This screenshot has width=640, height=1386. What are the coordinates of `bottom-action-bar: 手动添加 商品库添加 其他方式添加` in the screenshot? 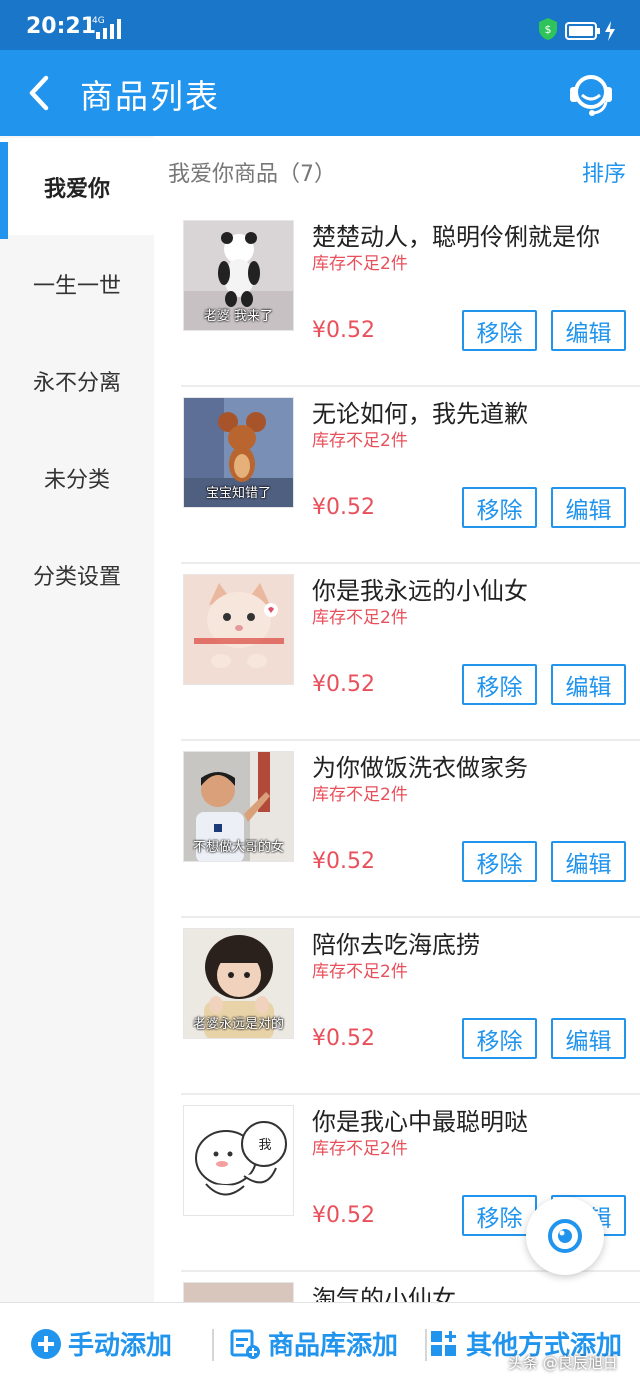 It's located at (320, 1344).